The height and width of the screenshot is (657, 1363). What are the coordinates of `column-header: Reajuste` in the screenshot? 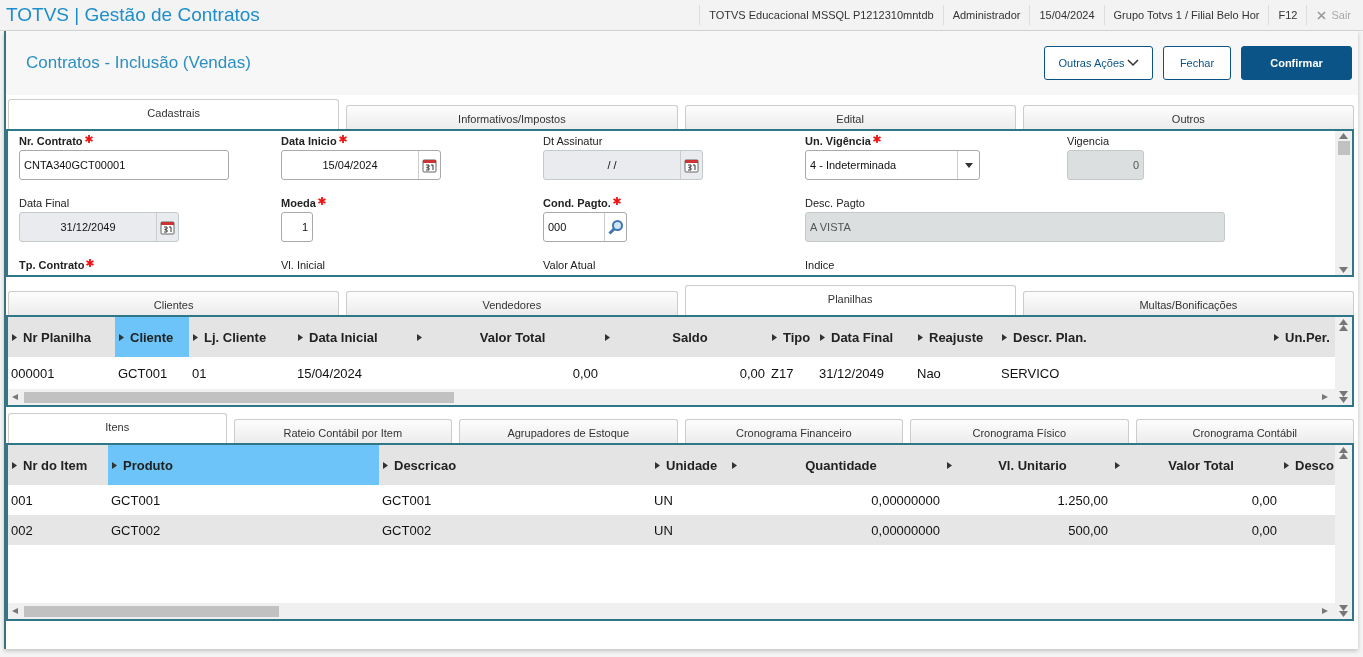 It's located at (956, 337).